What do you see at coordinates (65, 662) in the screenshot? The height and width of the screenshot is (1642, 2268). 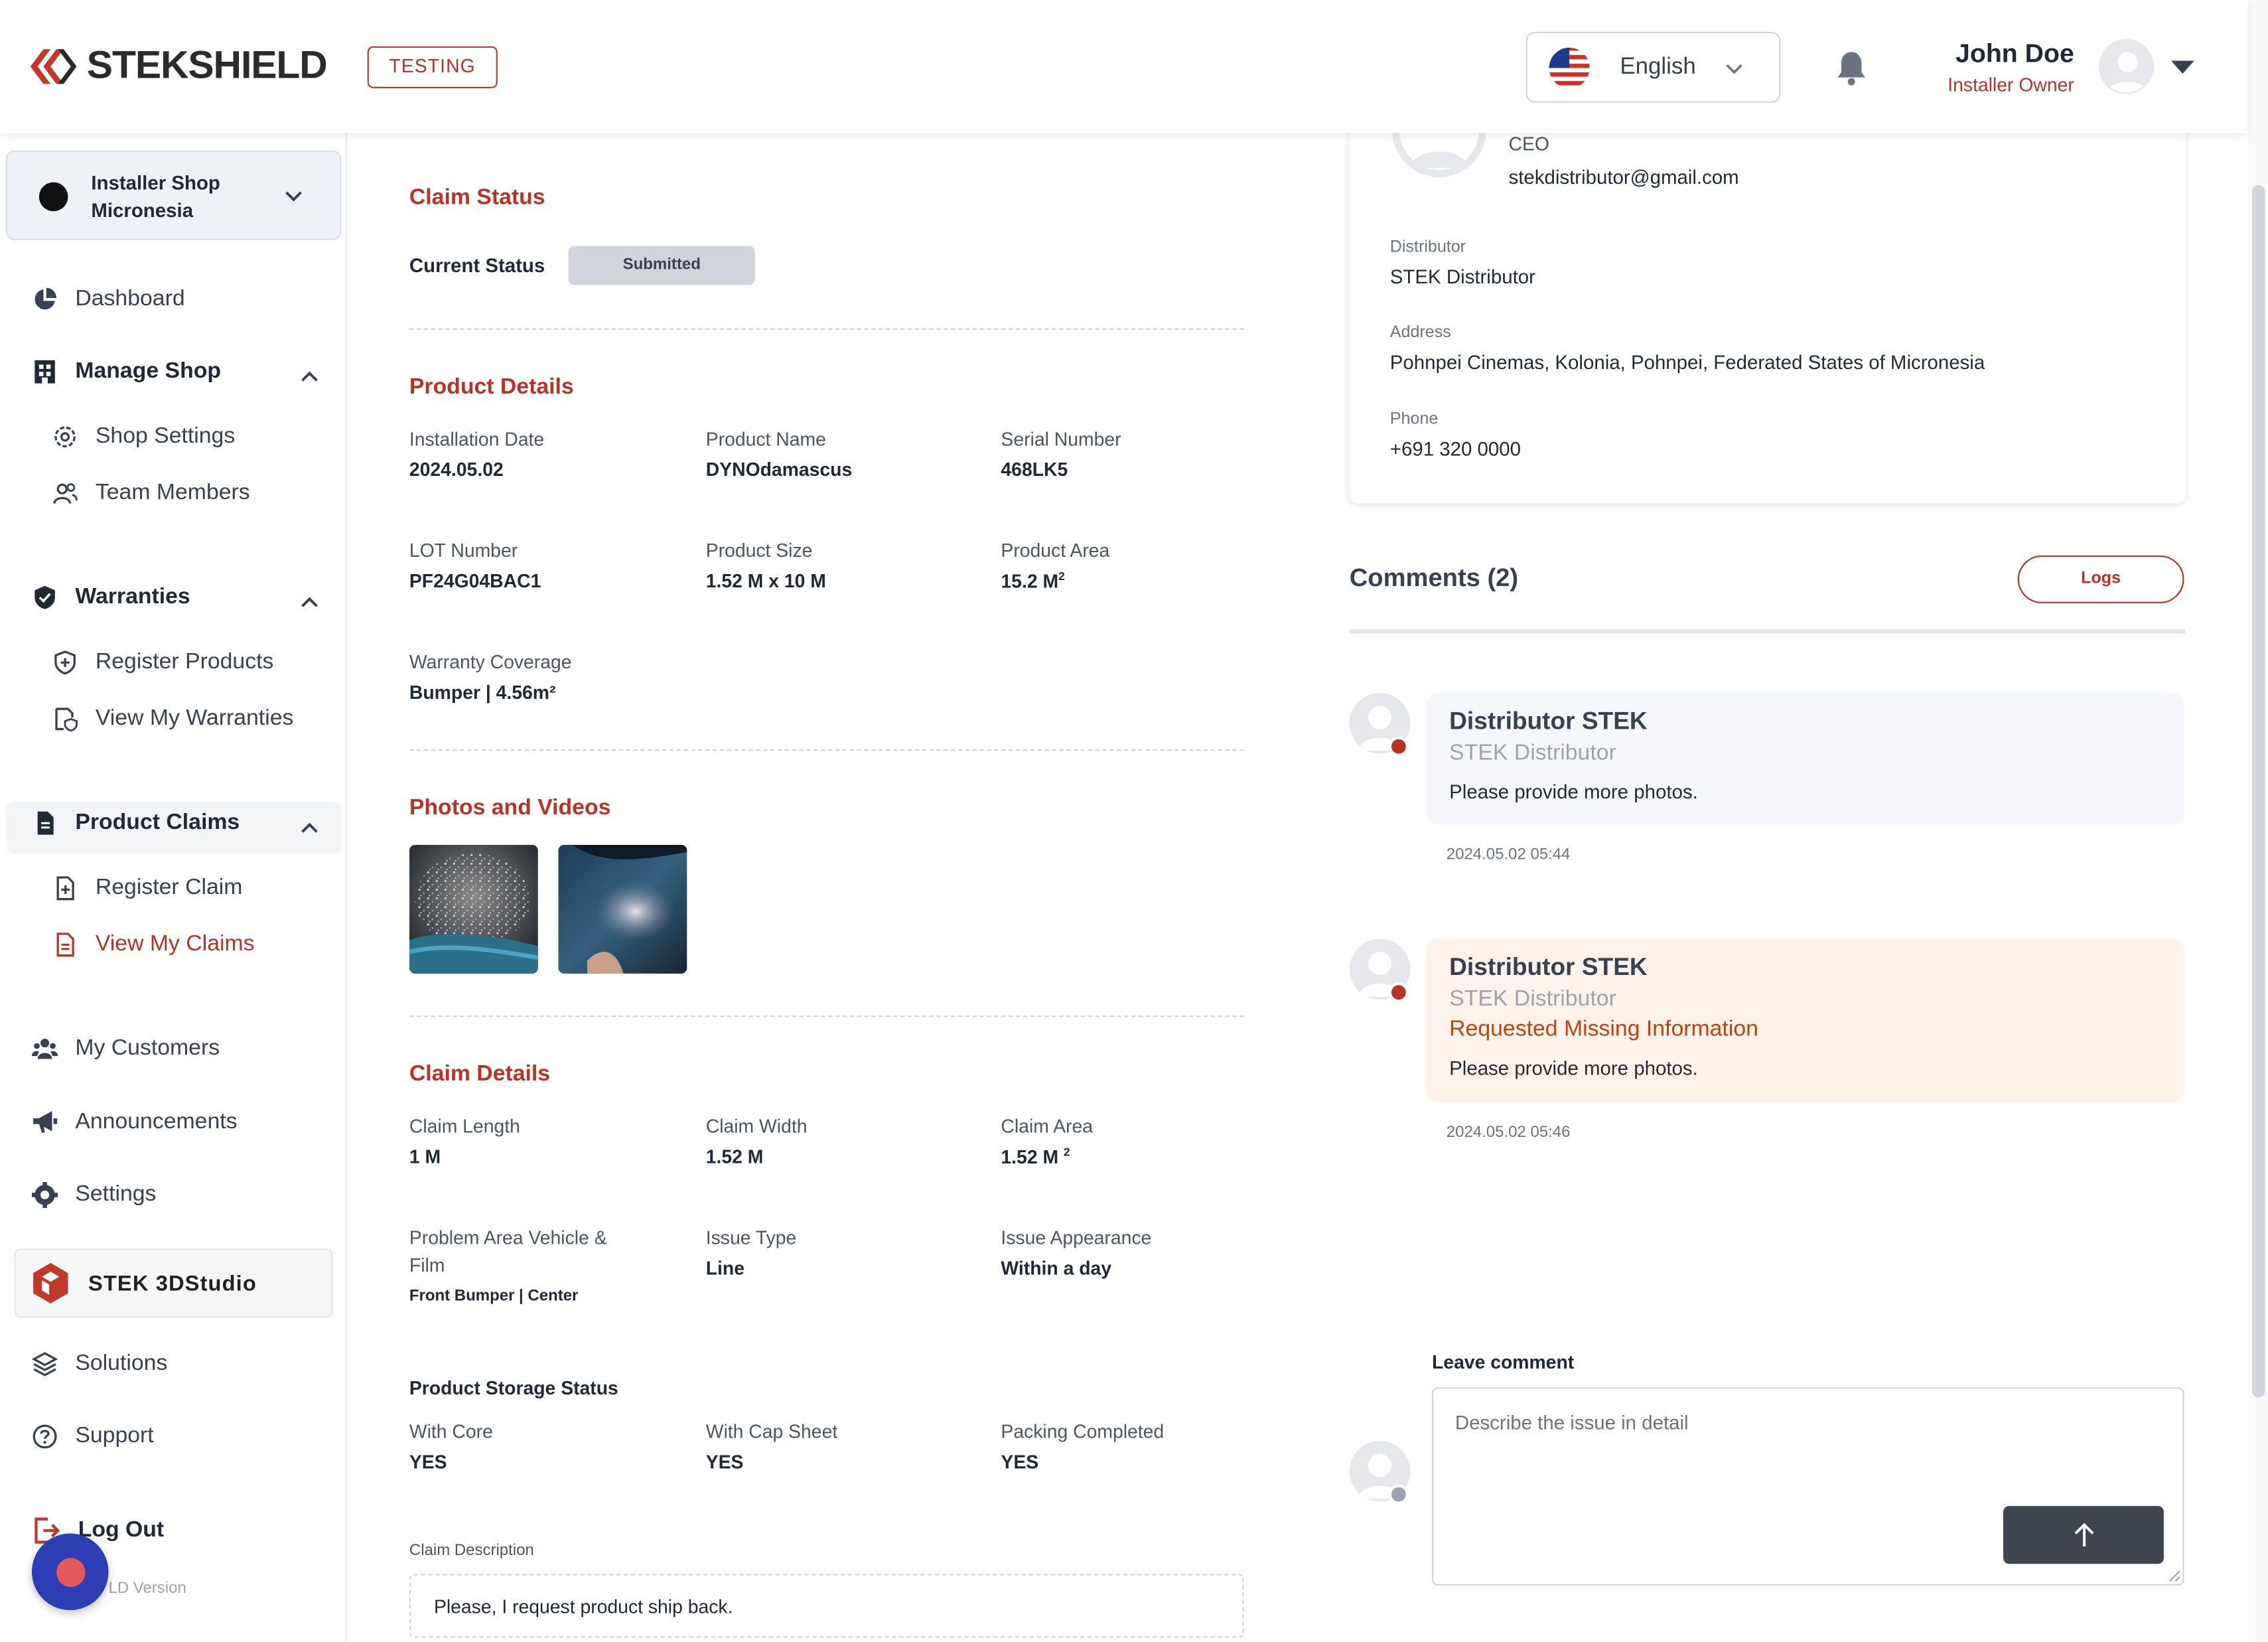 I see `shield-plus-icon` at bounding box center [65, 662].